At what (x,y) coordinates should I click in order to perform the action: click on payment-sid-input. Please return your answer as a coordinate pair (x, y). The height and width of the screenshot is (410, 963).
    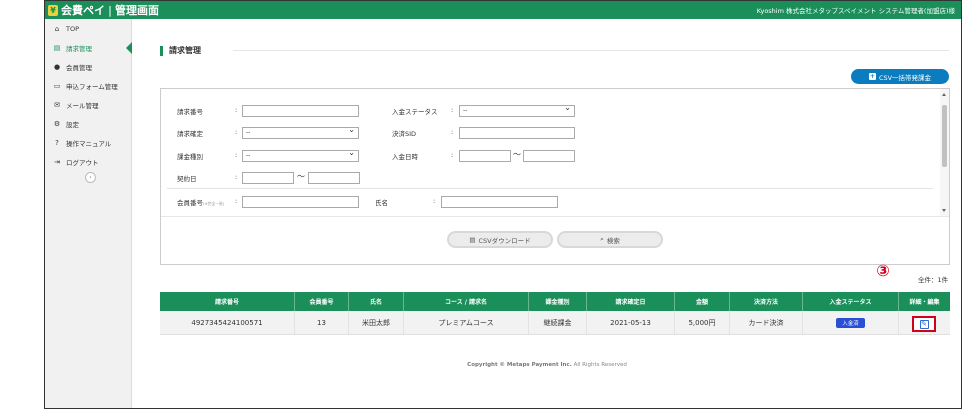
    Looking at the image, I should click on (517, 133).